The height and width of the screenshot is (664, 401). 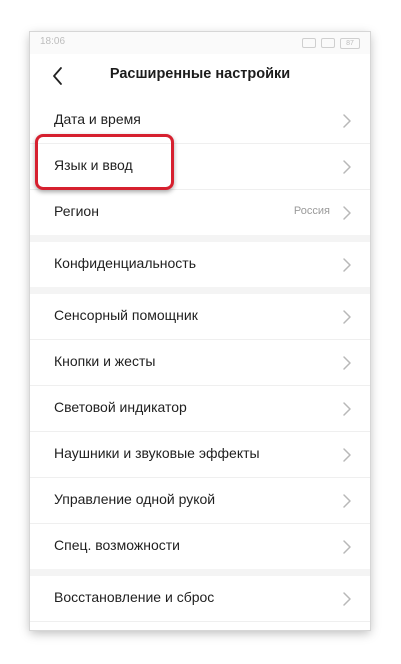 I want to click on settings-row: Регион Россия, so click(x=200, y=212).